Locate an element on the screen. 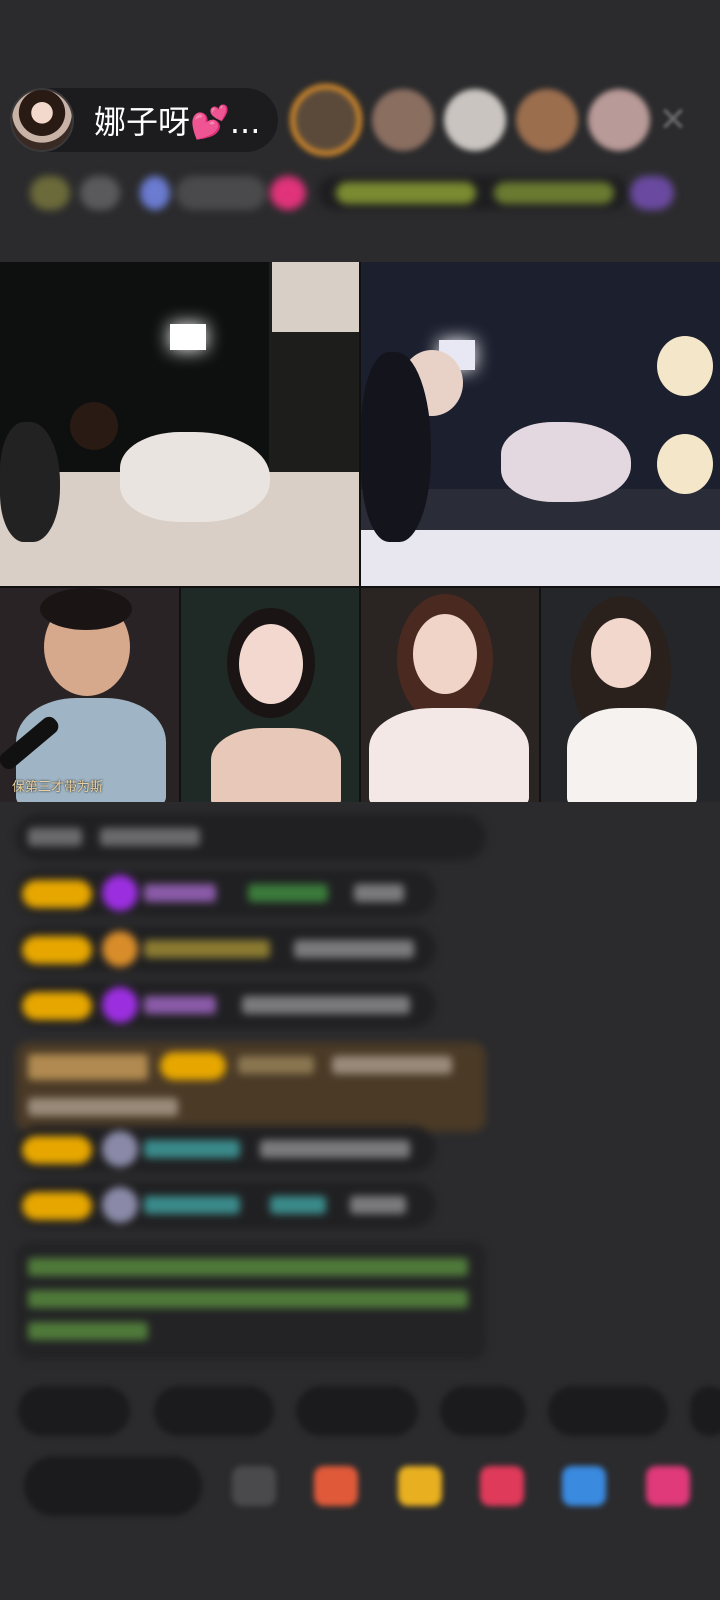 The height and width of the screenshot is (1600, 720). chat-message-highlight is located at coordinates (251, 1087).